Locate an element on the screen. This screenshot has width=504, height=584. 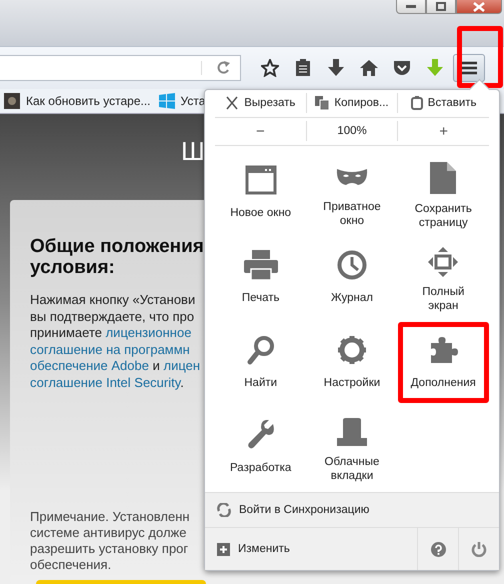
menu-item: Новое окно is located at coordinates (260, 192).